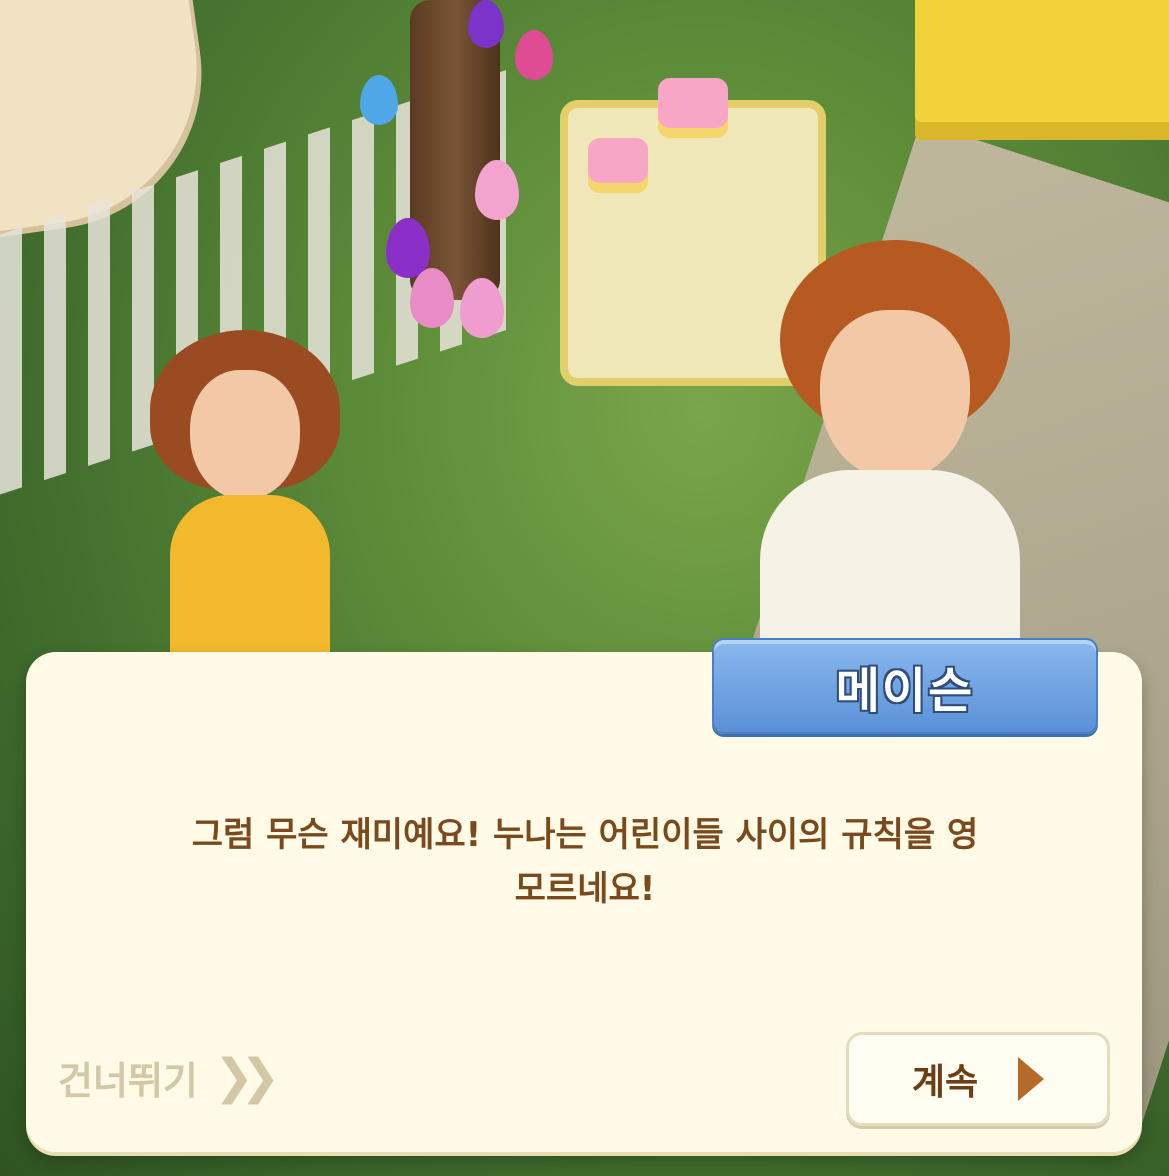  Describe the element at coordinates (585, 835) in the screenshot. I see `dialog-line-1: 그럼 무슨 재미예요! 누나는 어린이들 사이의 규칙을 영` at that location.